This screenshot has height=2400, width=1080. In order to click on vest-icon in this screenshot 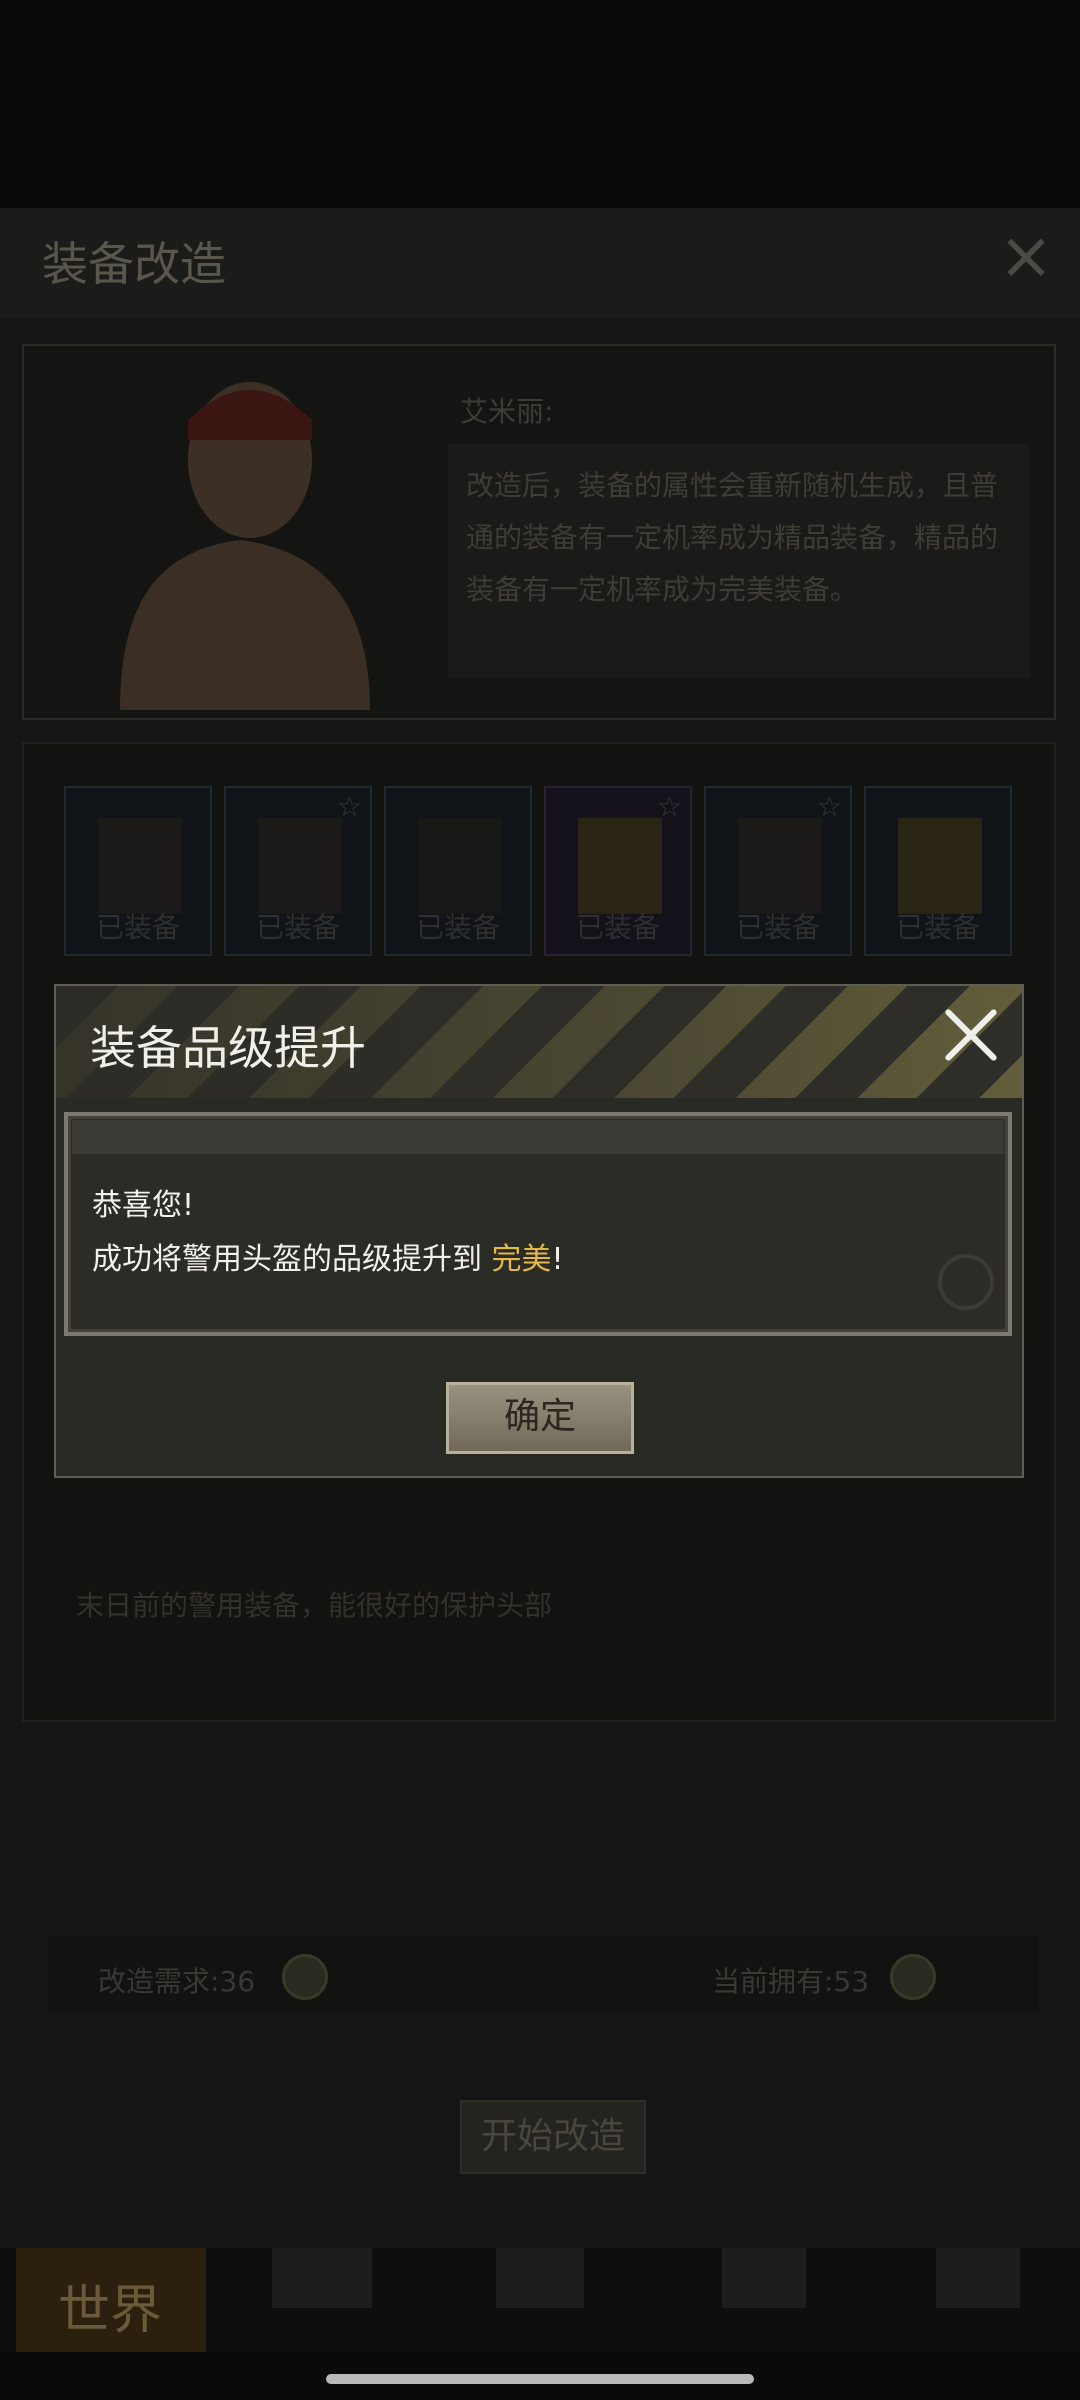, I will do `click(140, 866)`.